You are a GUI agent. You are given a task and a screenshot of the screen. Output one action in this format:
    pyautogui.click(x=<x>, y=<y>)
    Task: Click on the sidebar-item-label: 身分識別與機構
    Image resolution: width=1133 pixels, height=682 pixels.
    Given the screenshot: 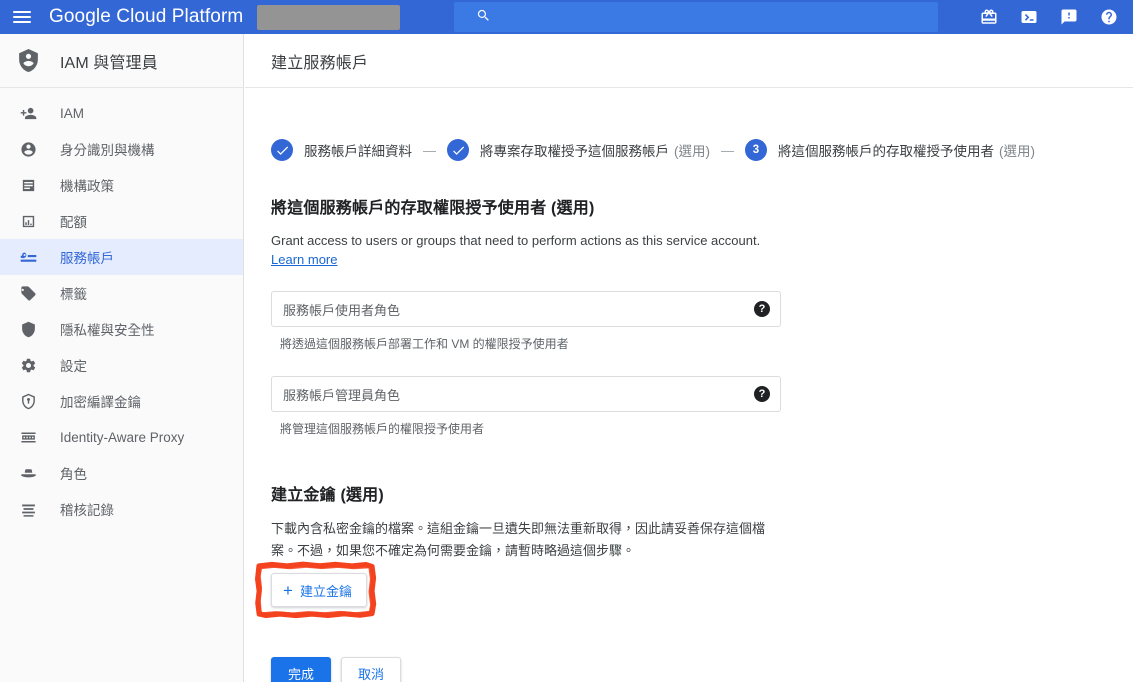 What is the action you would take?
    pyautogui.click(x=107, y=150)
    